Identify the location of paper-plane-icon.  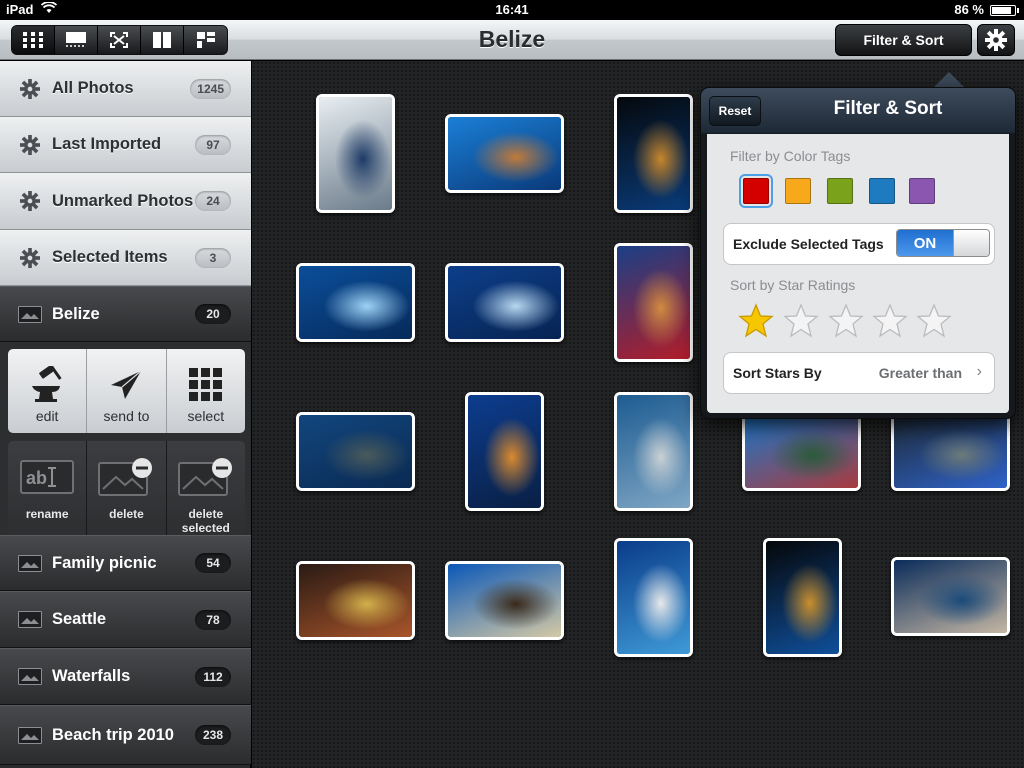
(126, 385).